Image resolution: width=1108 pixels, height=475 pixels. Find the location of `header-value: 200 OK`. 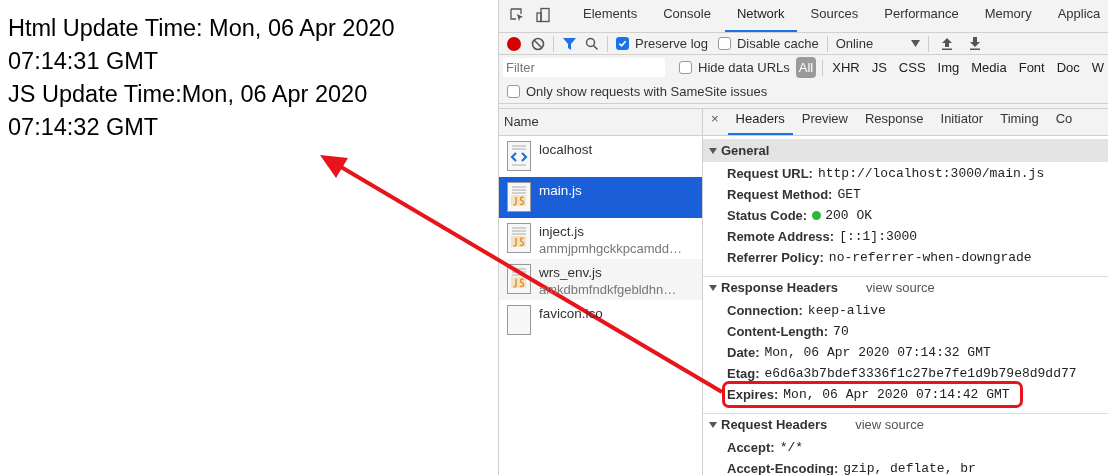

header-value: 200 OK is located at coordinates (848, 215).